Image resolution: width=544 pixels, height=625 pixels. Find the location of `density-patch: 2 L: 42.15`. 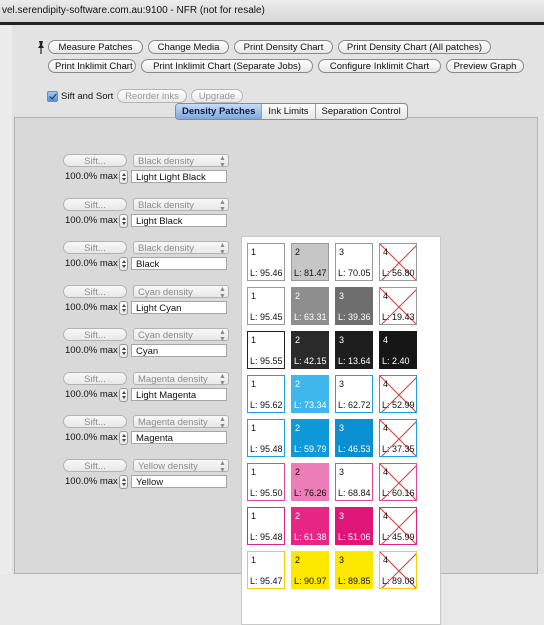

density-patch: 2 L: 42.15 is located at coordinates (310, 350).